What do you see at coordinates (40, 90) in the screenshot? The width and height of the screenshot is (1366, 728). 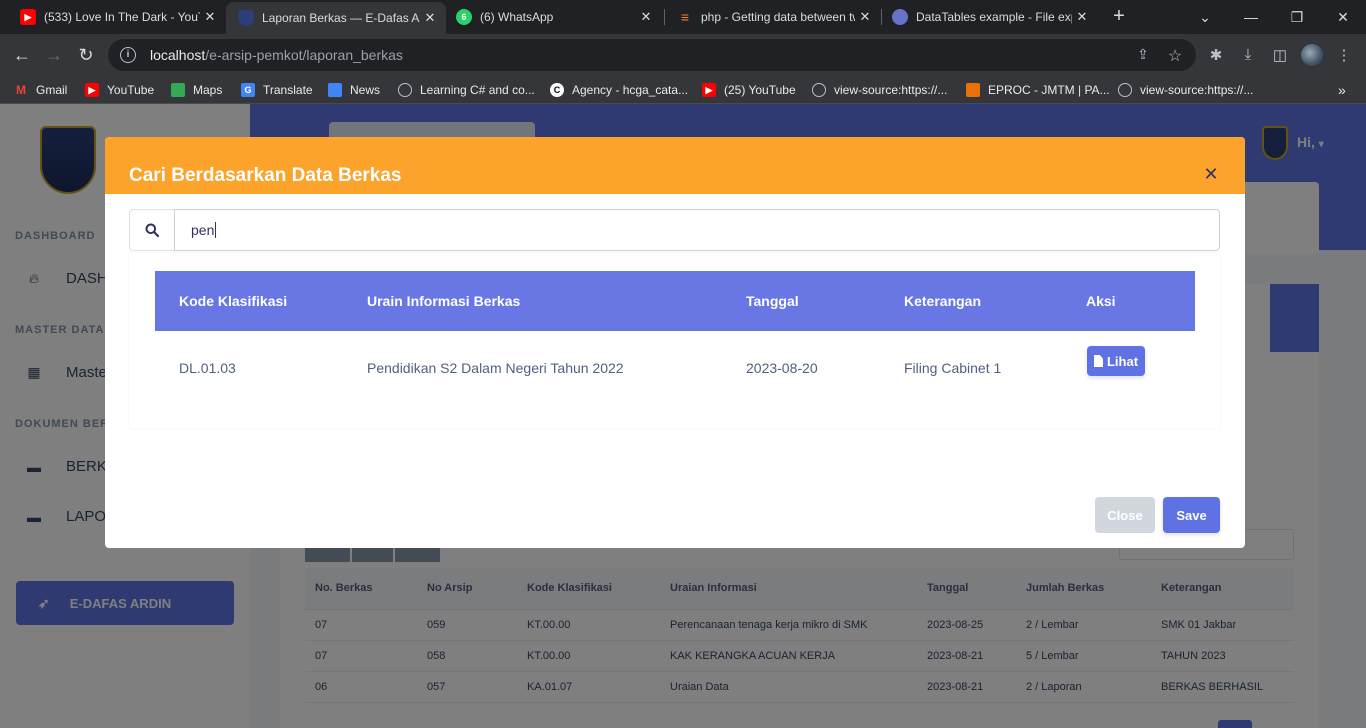 I see `bookmark-gmail: M Gmail` at bounding box center [40, 90].